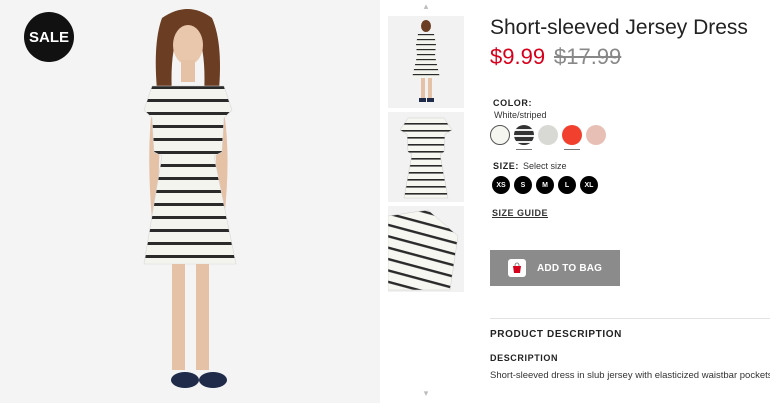 The height and width of the screenshot is (403, 770). I want to click on thumbnail-detail-image, so click(423, 250).